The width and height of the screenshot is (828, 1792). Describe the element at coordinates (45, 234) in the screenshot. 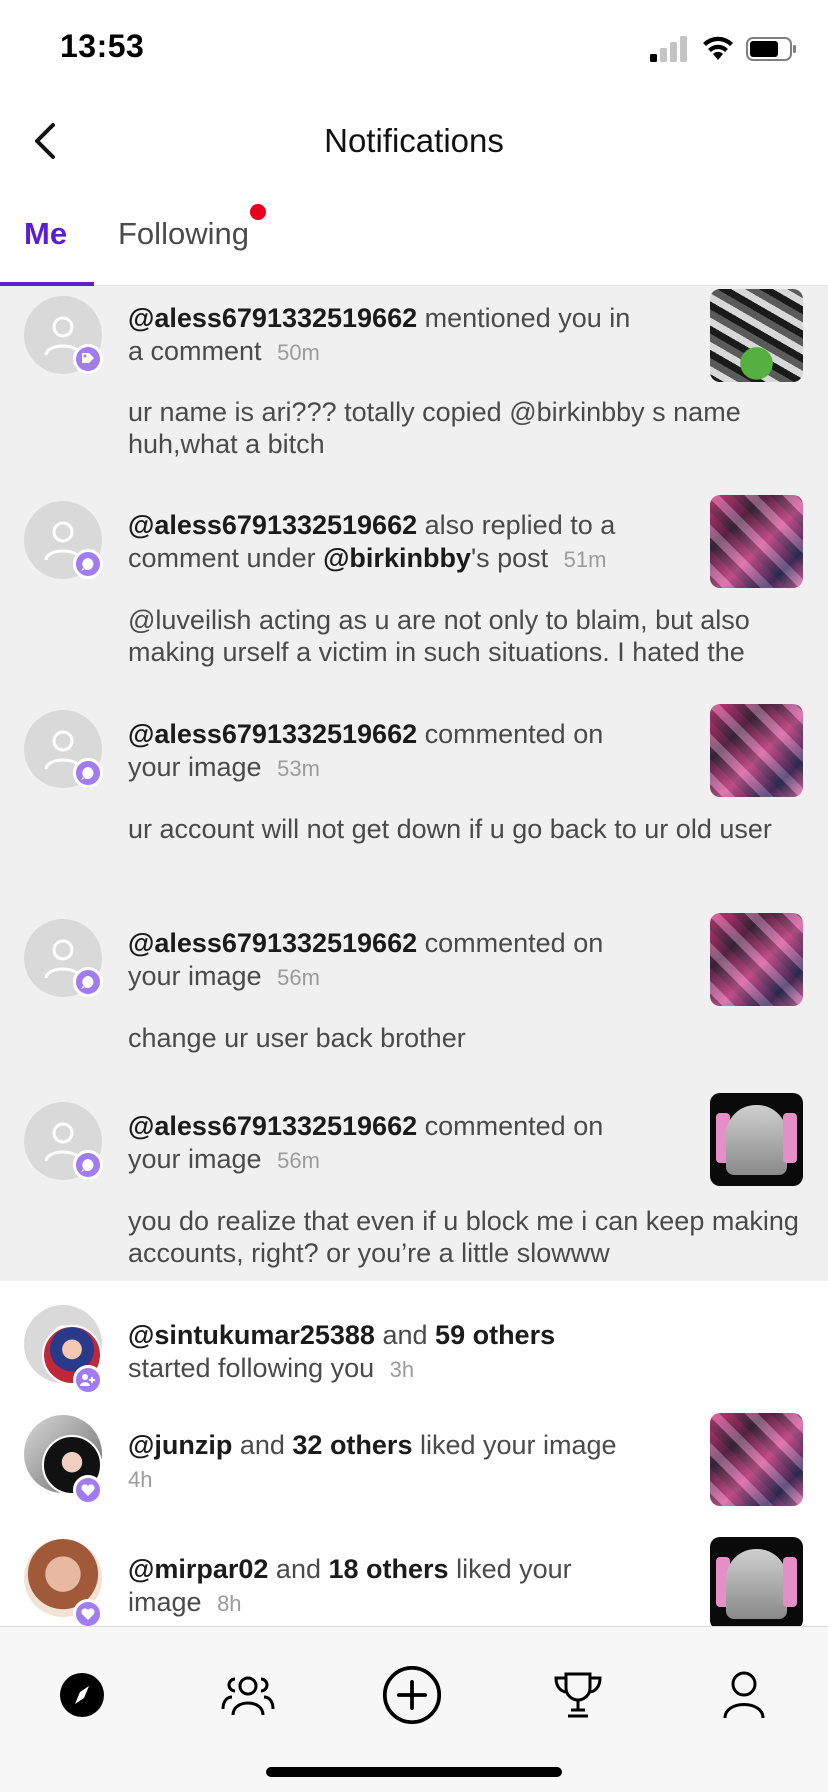

I see `tab-me: Me` at that location.